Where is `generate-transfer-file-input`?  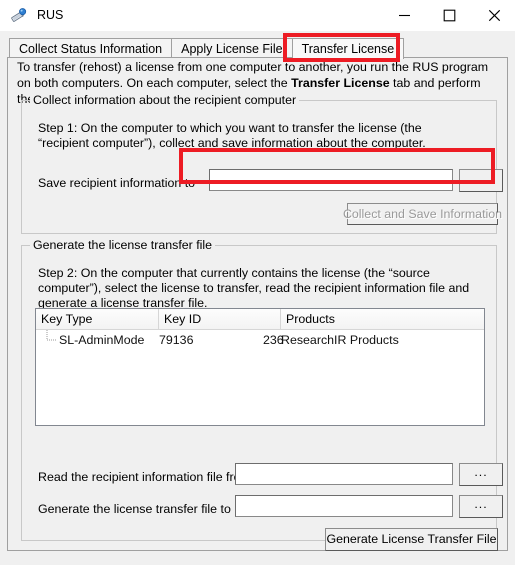
generate-transfer-file-input is located at coordinates (344, 506).